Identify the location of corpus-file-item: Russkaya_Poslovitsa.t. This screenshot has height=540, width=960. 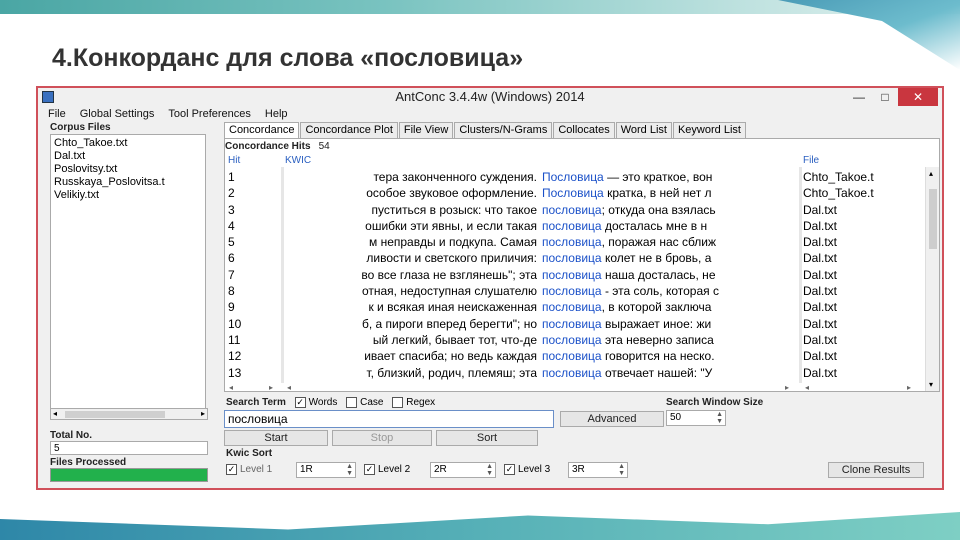
(128, 182).